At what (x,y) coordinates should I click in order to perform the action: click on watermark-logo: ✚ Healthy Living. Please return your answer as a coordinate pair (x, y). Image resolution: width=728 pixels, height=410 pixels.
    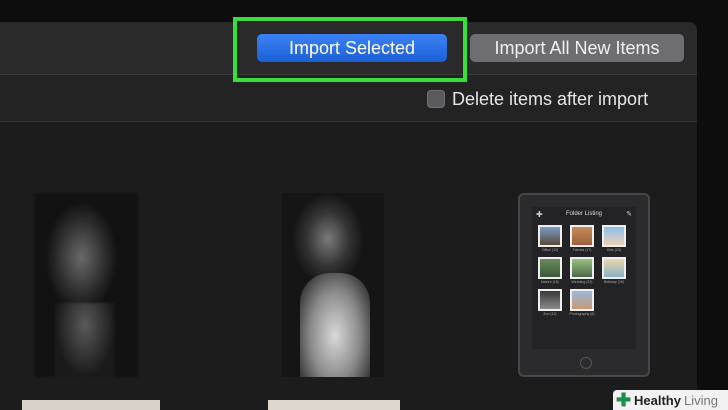
    Looking at the image, I should click on (670, 400).